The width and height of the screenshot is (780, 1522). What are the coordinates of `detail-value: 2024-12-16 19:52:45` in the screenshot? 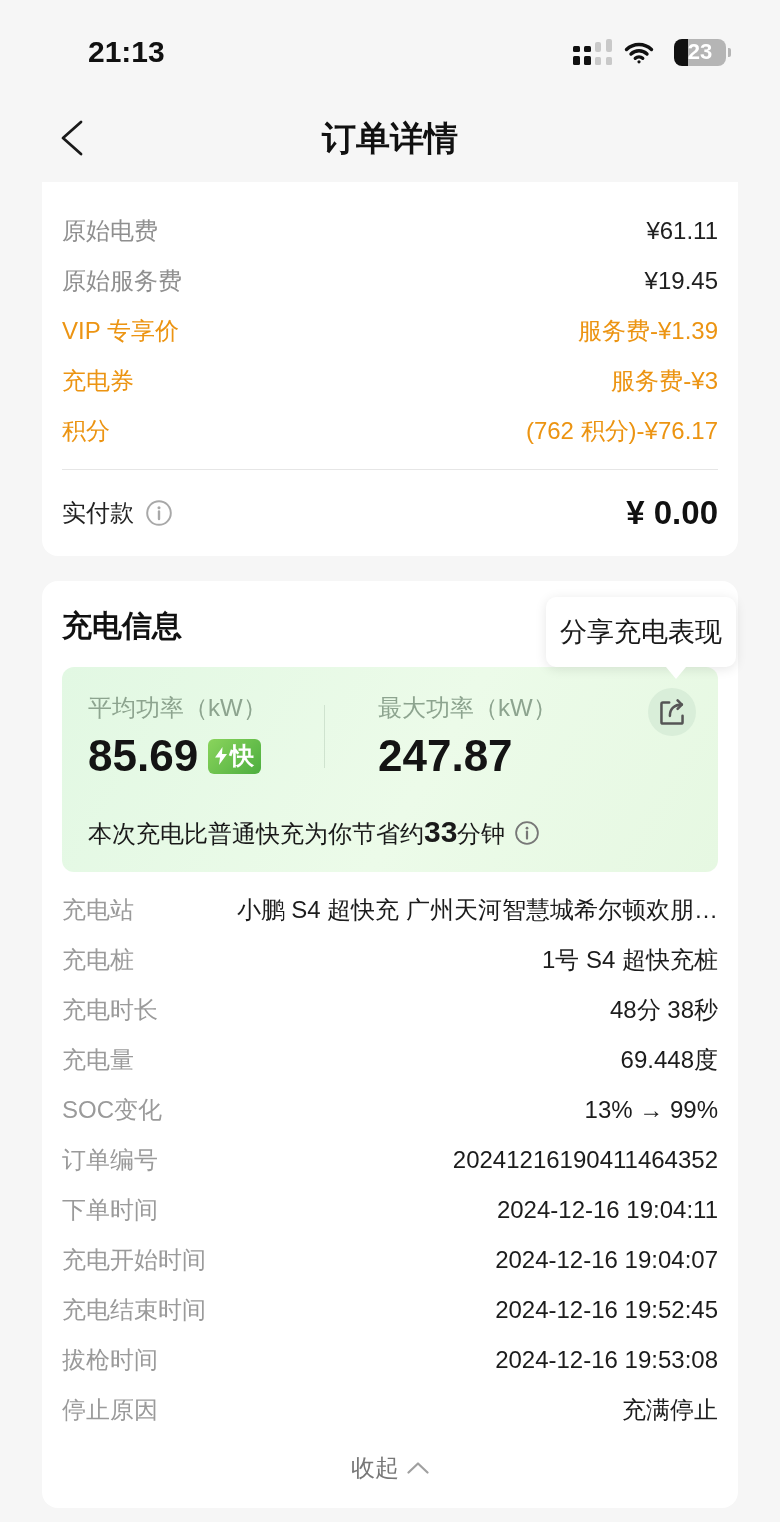 It's located at (606, 1310).